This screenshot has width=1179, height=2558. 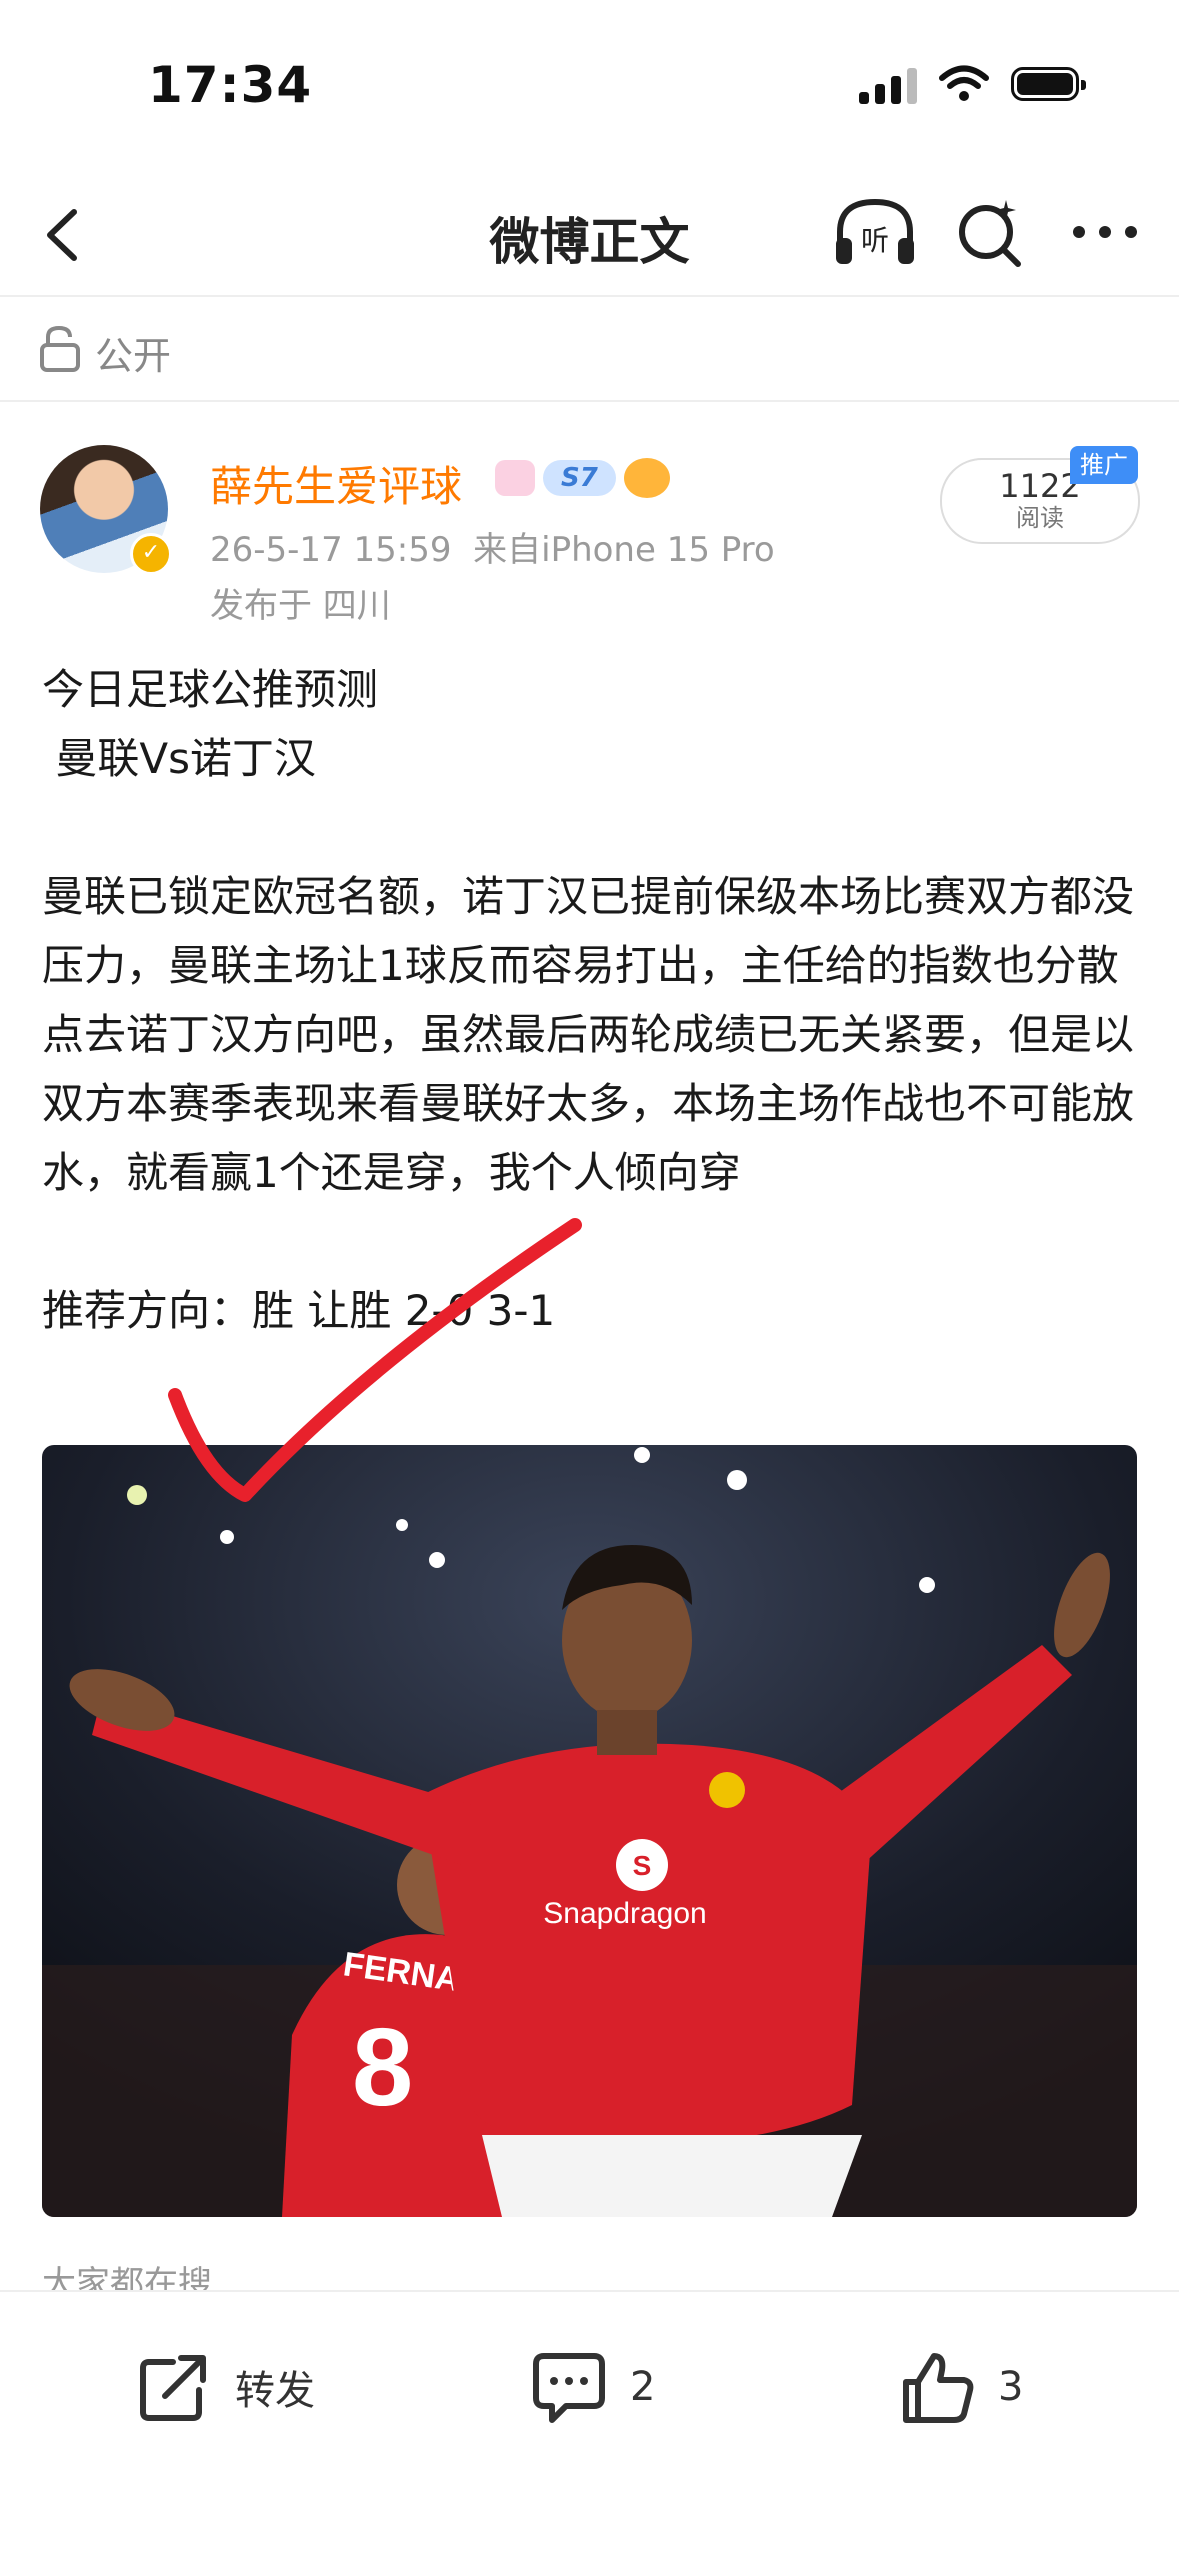 What do you see at coordinates (589, 233) in the screenshot?
I see `nav-bar: 微博正文 听` at bounding box center [589, 233].